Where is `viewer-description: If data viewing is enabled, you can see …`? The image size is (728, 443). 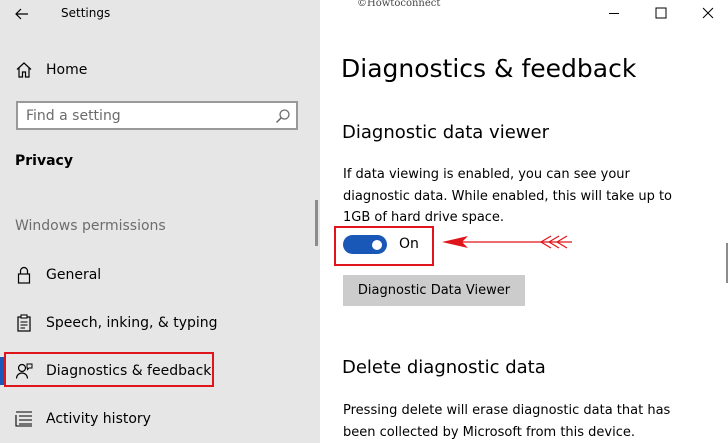 viewer-description: If data viewing is enabled, you can see … is located at coordinates (507, 196).